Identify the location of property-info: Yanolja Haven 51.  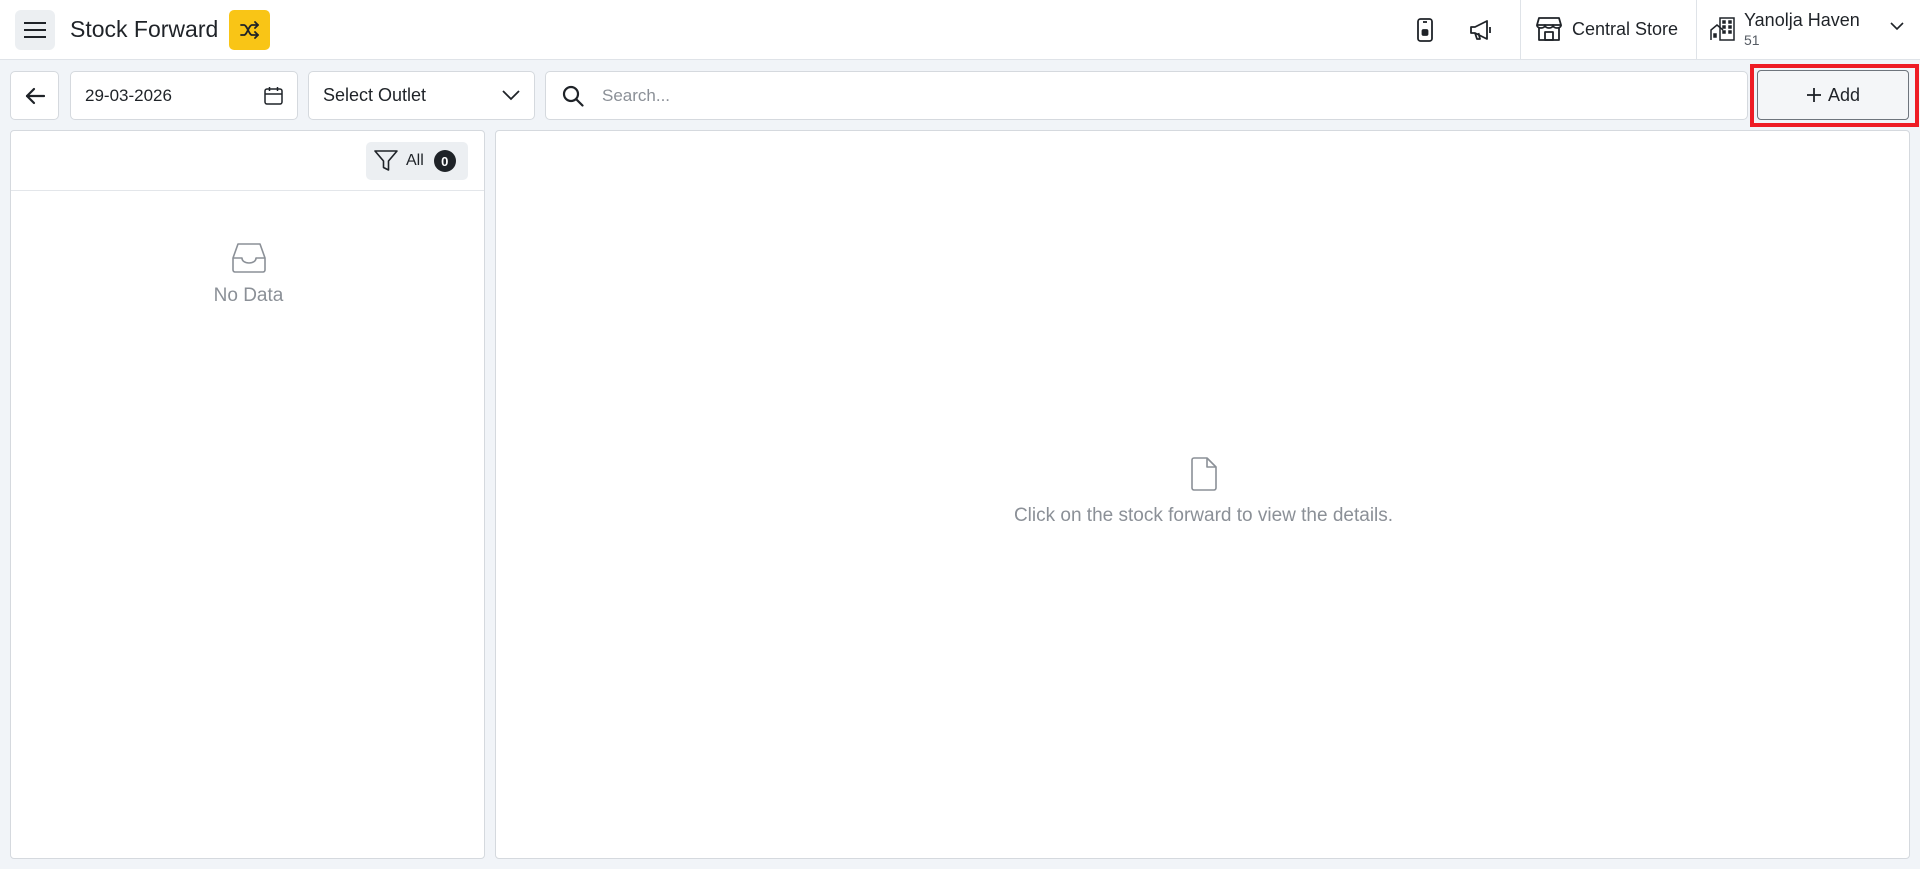
(1802, 29).